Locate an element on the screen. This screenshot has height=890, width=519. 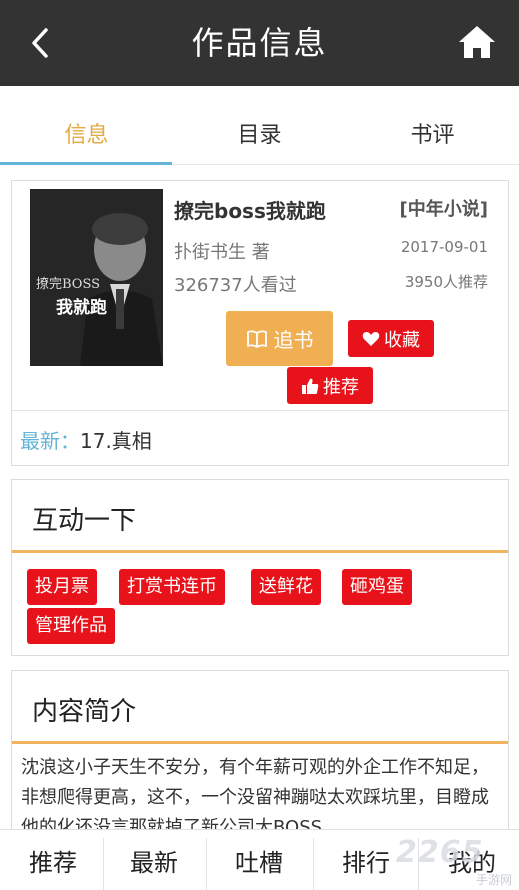
site-watermark: 2265 手游网 is located at coordinates (457, 862).